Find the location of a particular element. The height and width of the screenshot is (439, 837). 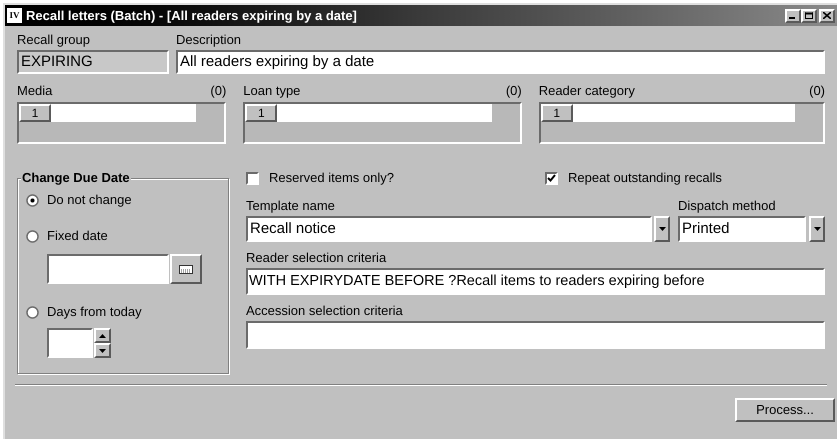

field-label: Recall group is located at coordinates (54, 40).